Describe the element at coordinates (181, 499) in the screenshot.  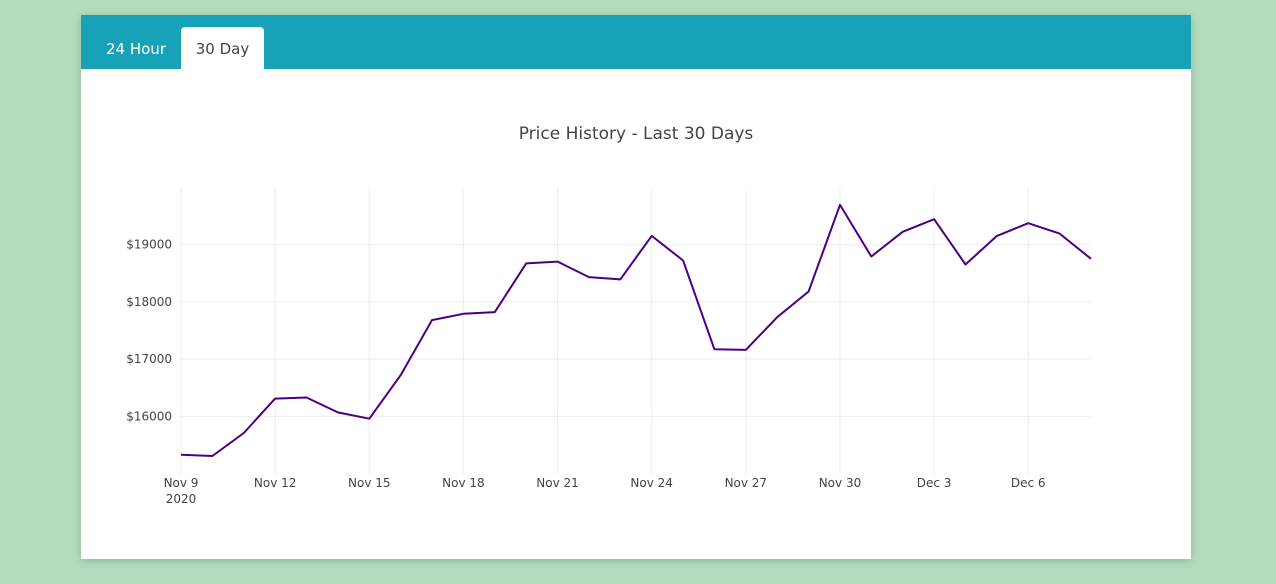
I see `x-tick-year-label: 2020` at that location.